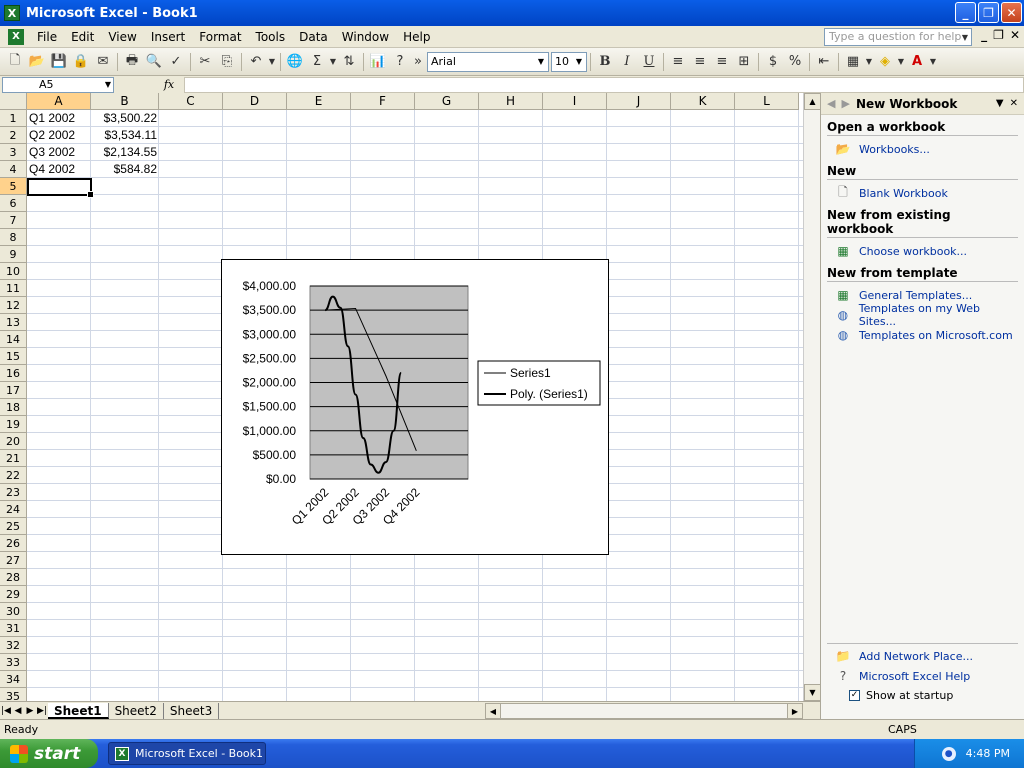 Image resolution: width=1024 pixels, height=768 pixels. I want to click on task-pane-link: ◍ Templates on Microsoft.com, so click(922, 335).